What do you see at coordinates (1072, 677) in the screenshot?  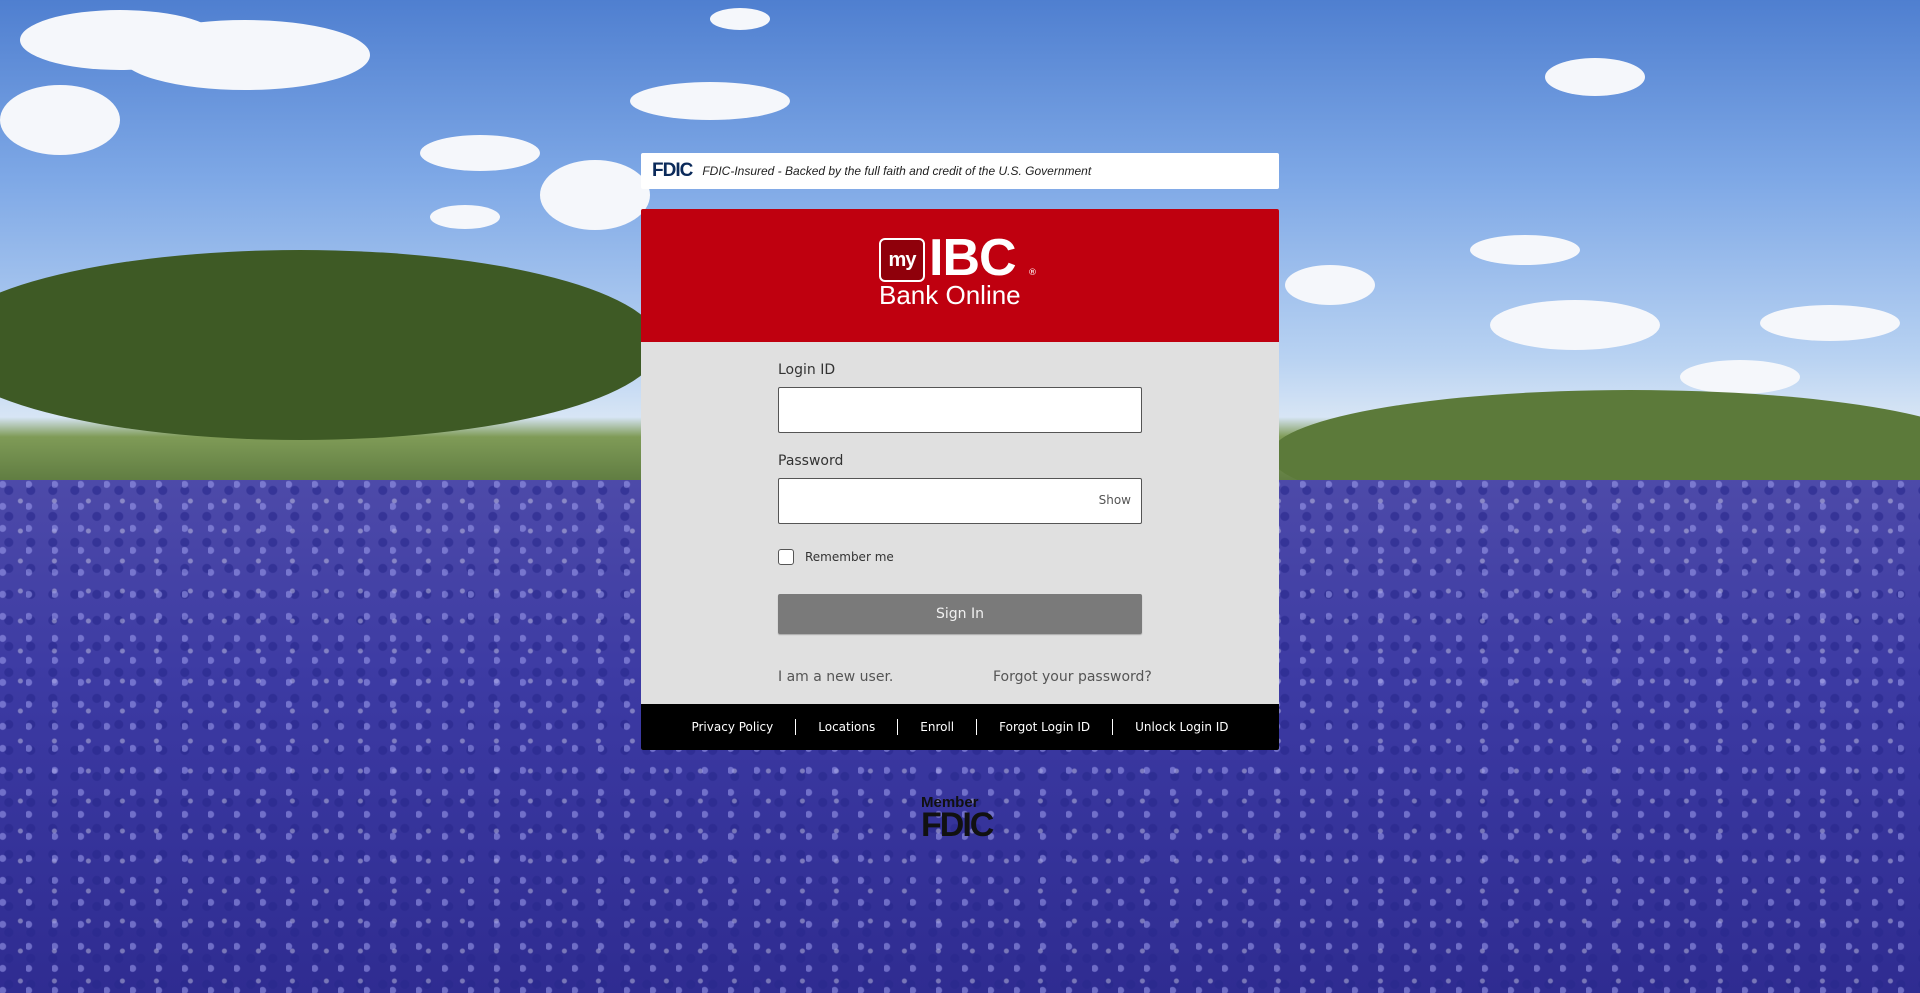 I see `forgot-password-link: Forgot your password?` at bounding box center [1072, 677].